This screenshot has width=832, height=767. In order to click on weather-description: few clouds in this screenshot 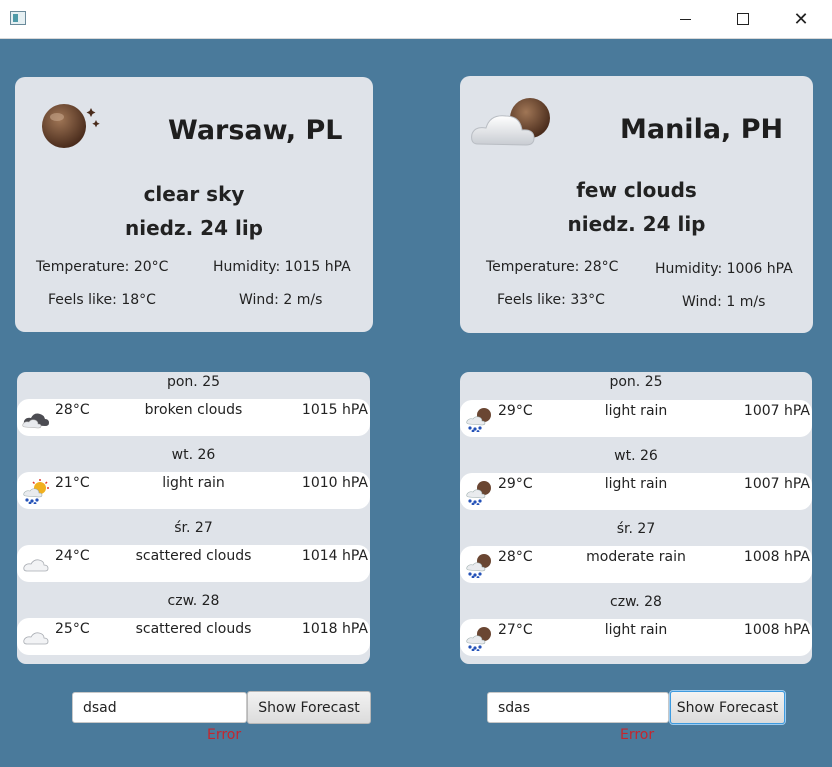, I will do `click(636, 190)`.